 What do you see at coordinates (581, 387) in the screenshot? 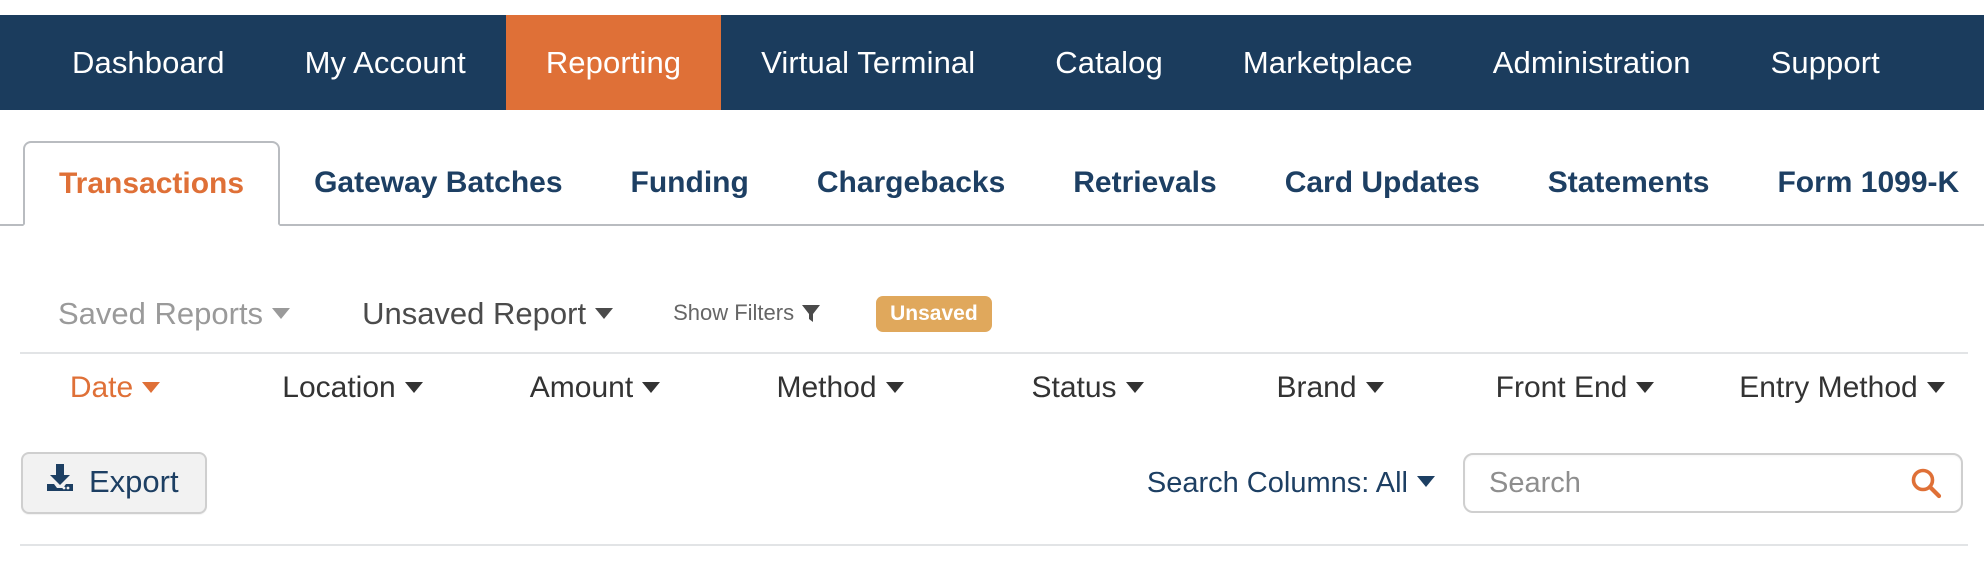
I see `column-header-label: Amount` at bounding box center [581, 387].